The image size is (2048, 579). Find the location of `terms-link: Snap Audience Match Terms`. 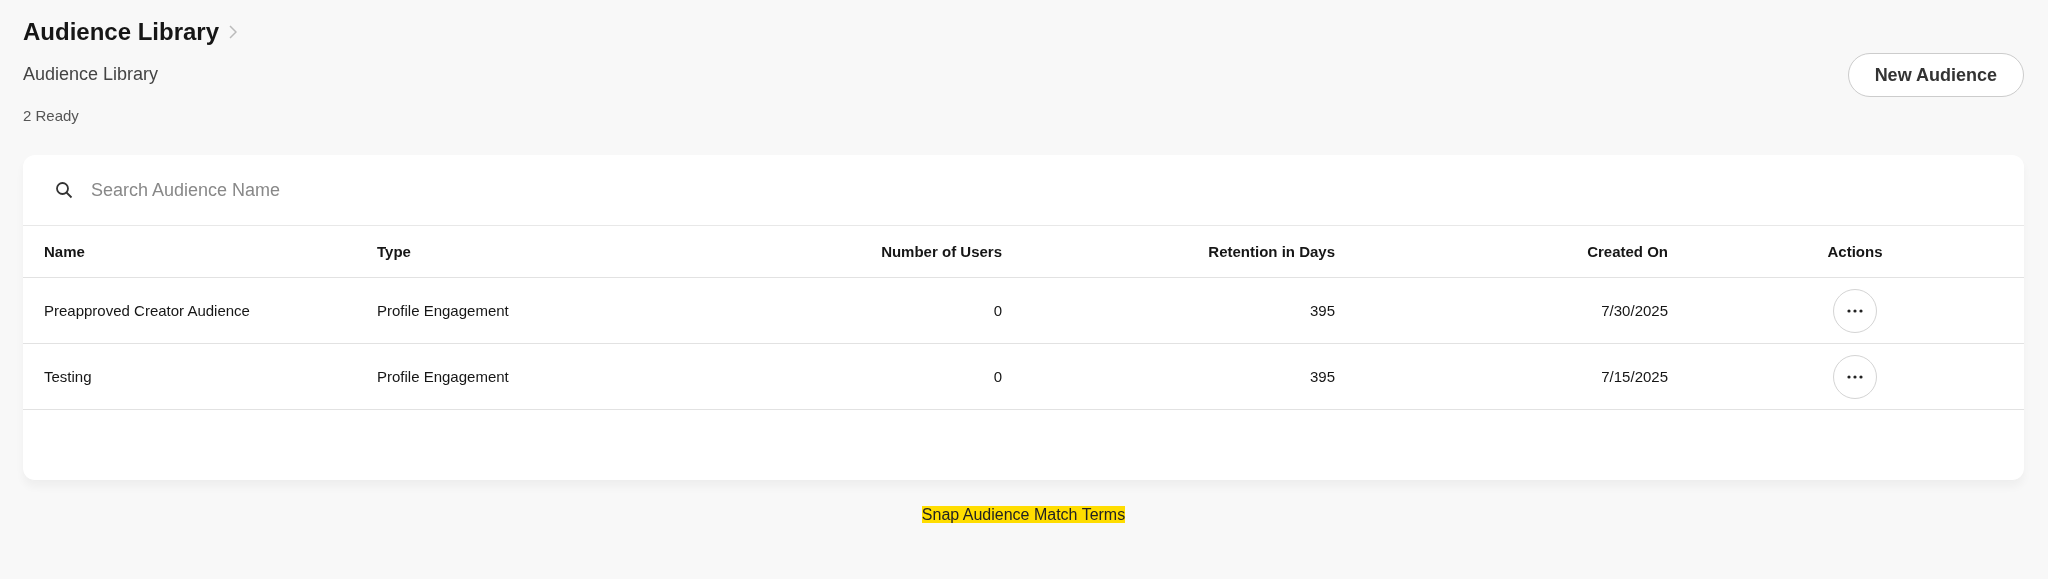

terms-link: Snap Audience Match Terms is located at coordinates (1023, 514).